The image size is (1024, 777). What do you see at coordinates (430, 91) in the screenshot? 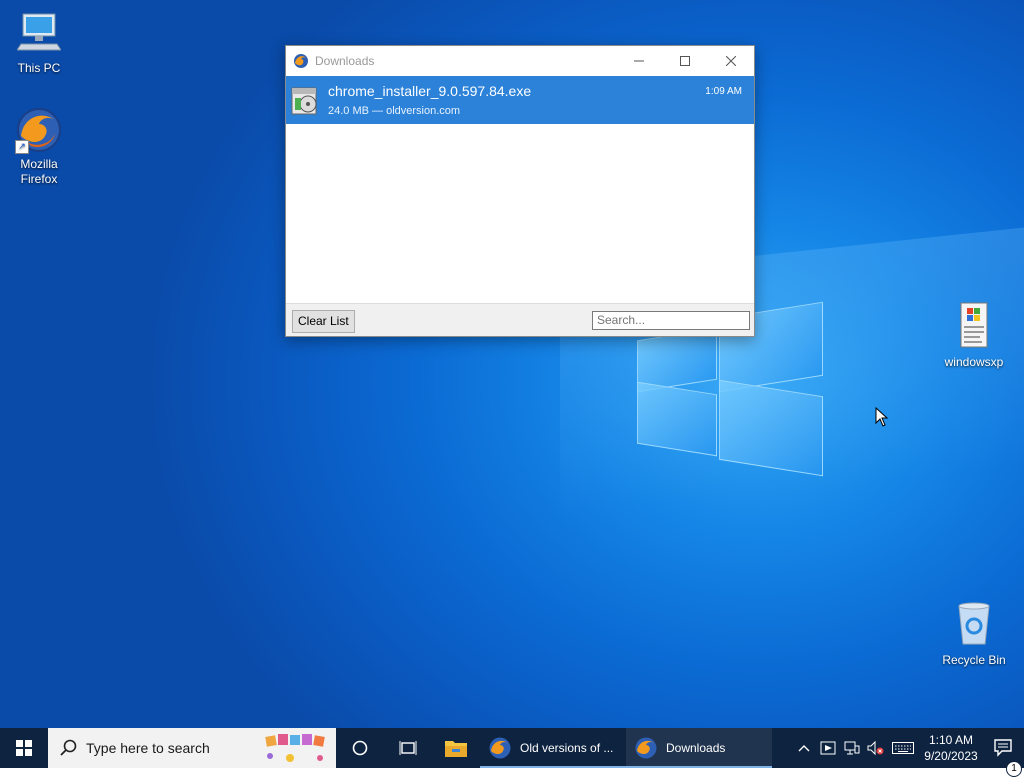
I see `download-filename: chrome_installer_9.0.597.84.exe` at bounding box center [430, 91].